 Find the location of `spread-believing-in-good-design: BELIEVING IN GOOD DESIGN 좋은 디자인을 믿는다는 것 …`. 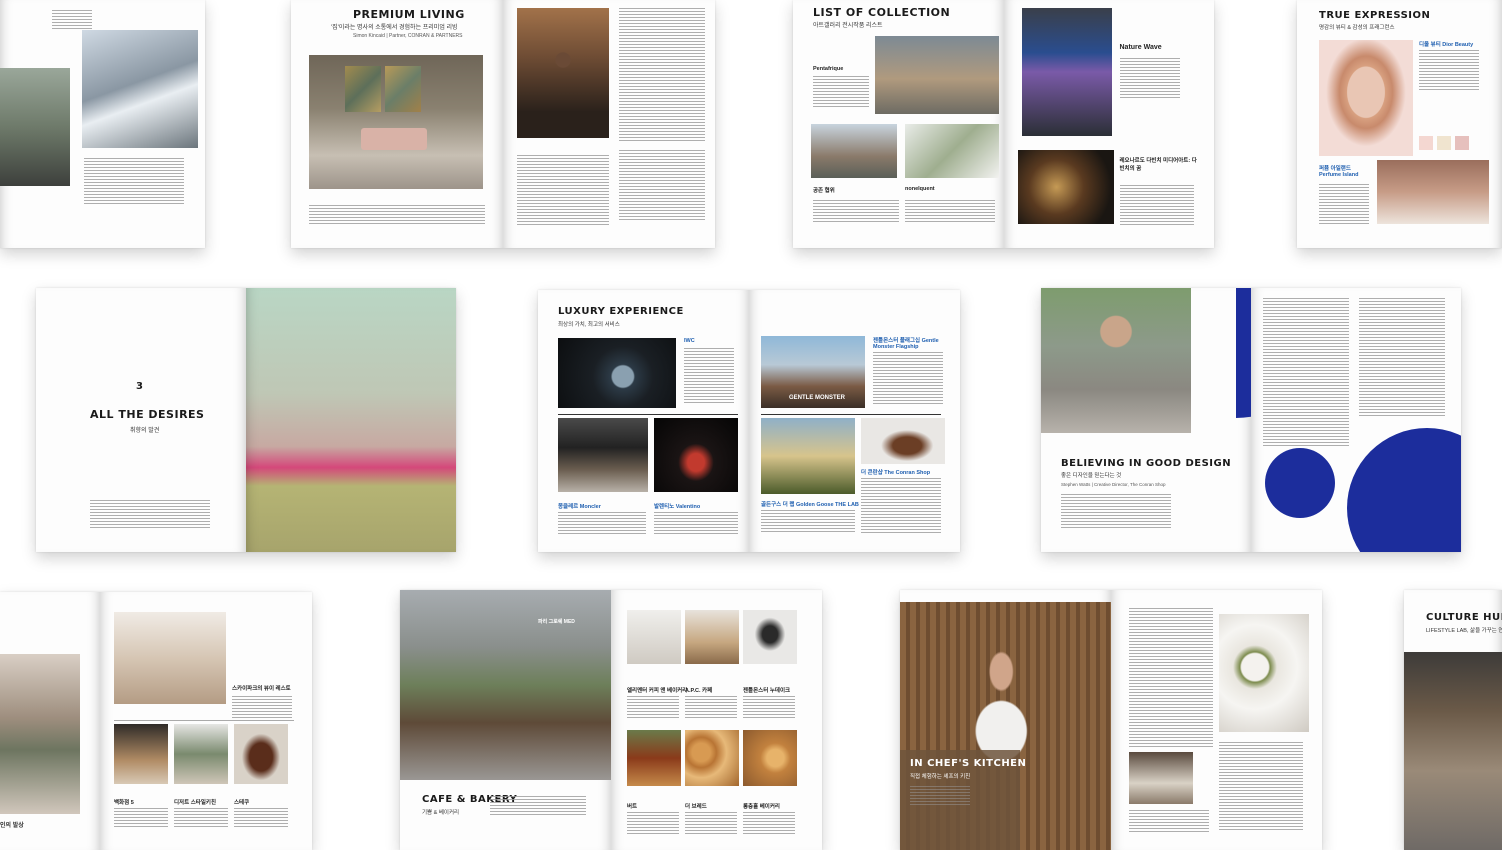

spread-believing-in-good-design: BELIEVING IN GOOD DESIGN 좋은 디자인을 믿는다는 것 … is located at coordinates (1251, 420).